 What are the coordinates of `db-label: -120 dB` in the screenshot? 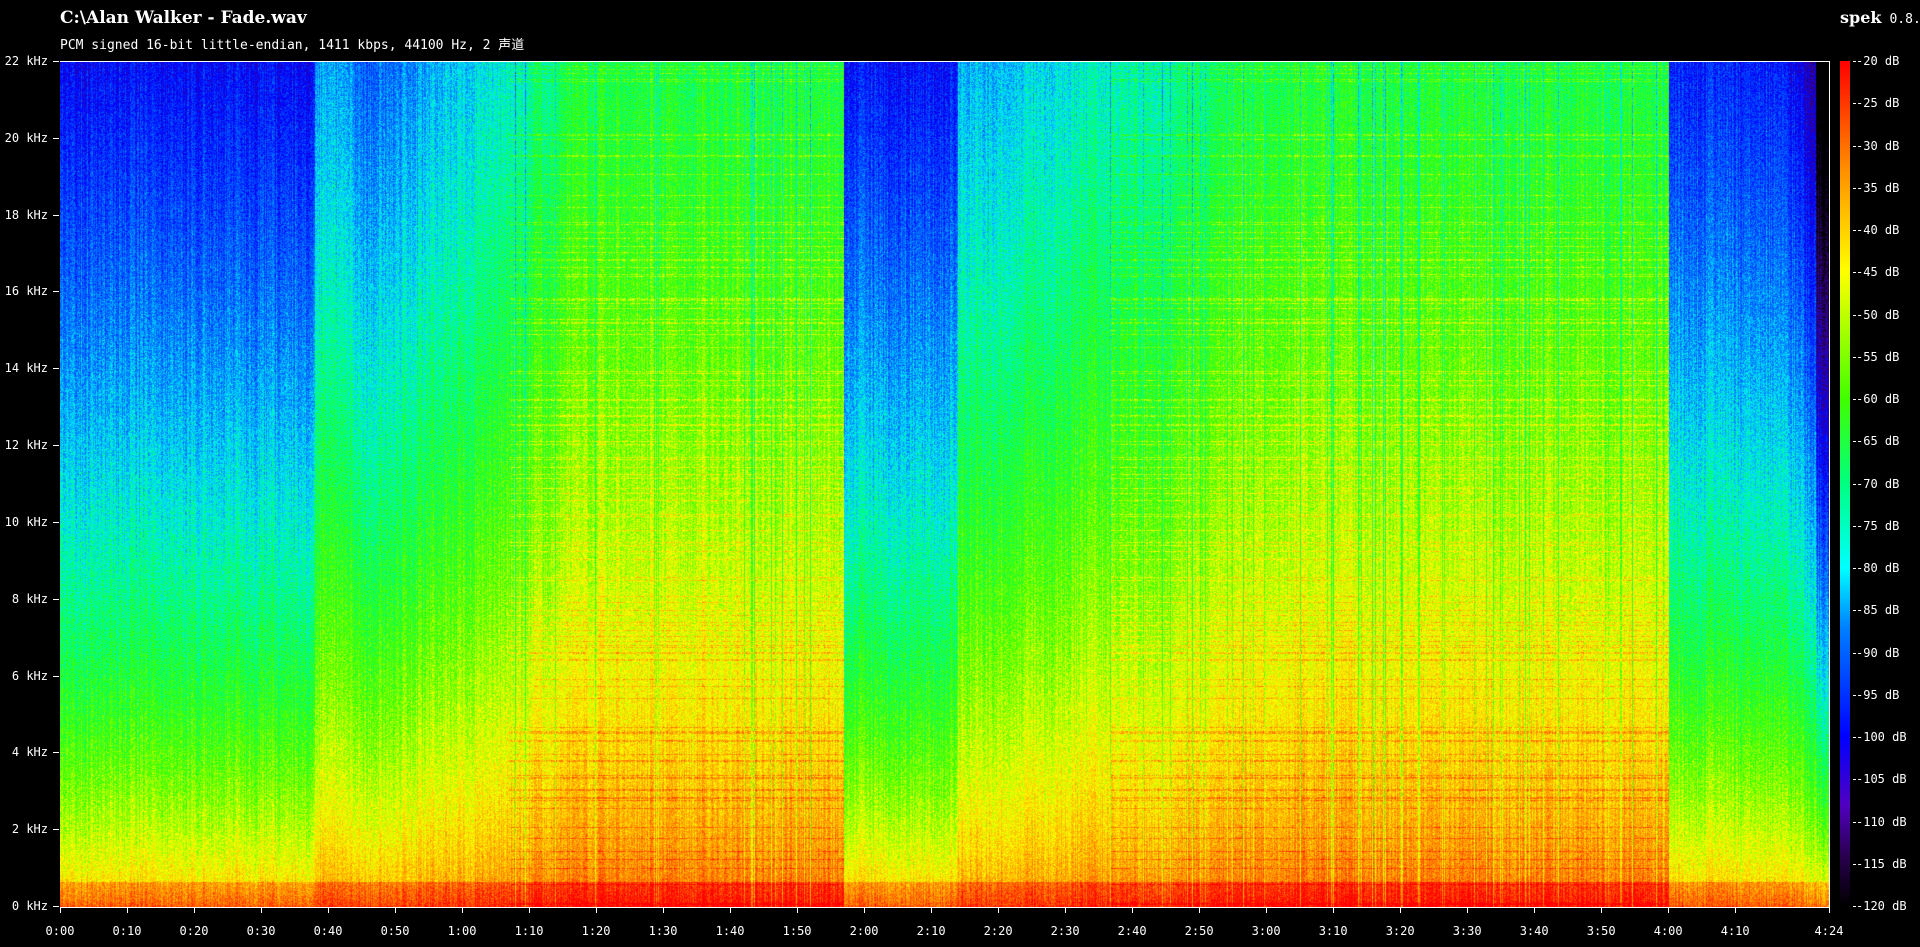 It's located at (1881, 906).